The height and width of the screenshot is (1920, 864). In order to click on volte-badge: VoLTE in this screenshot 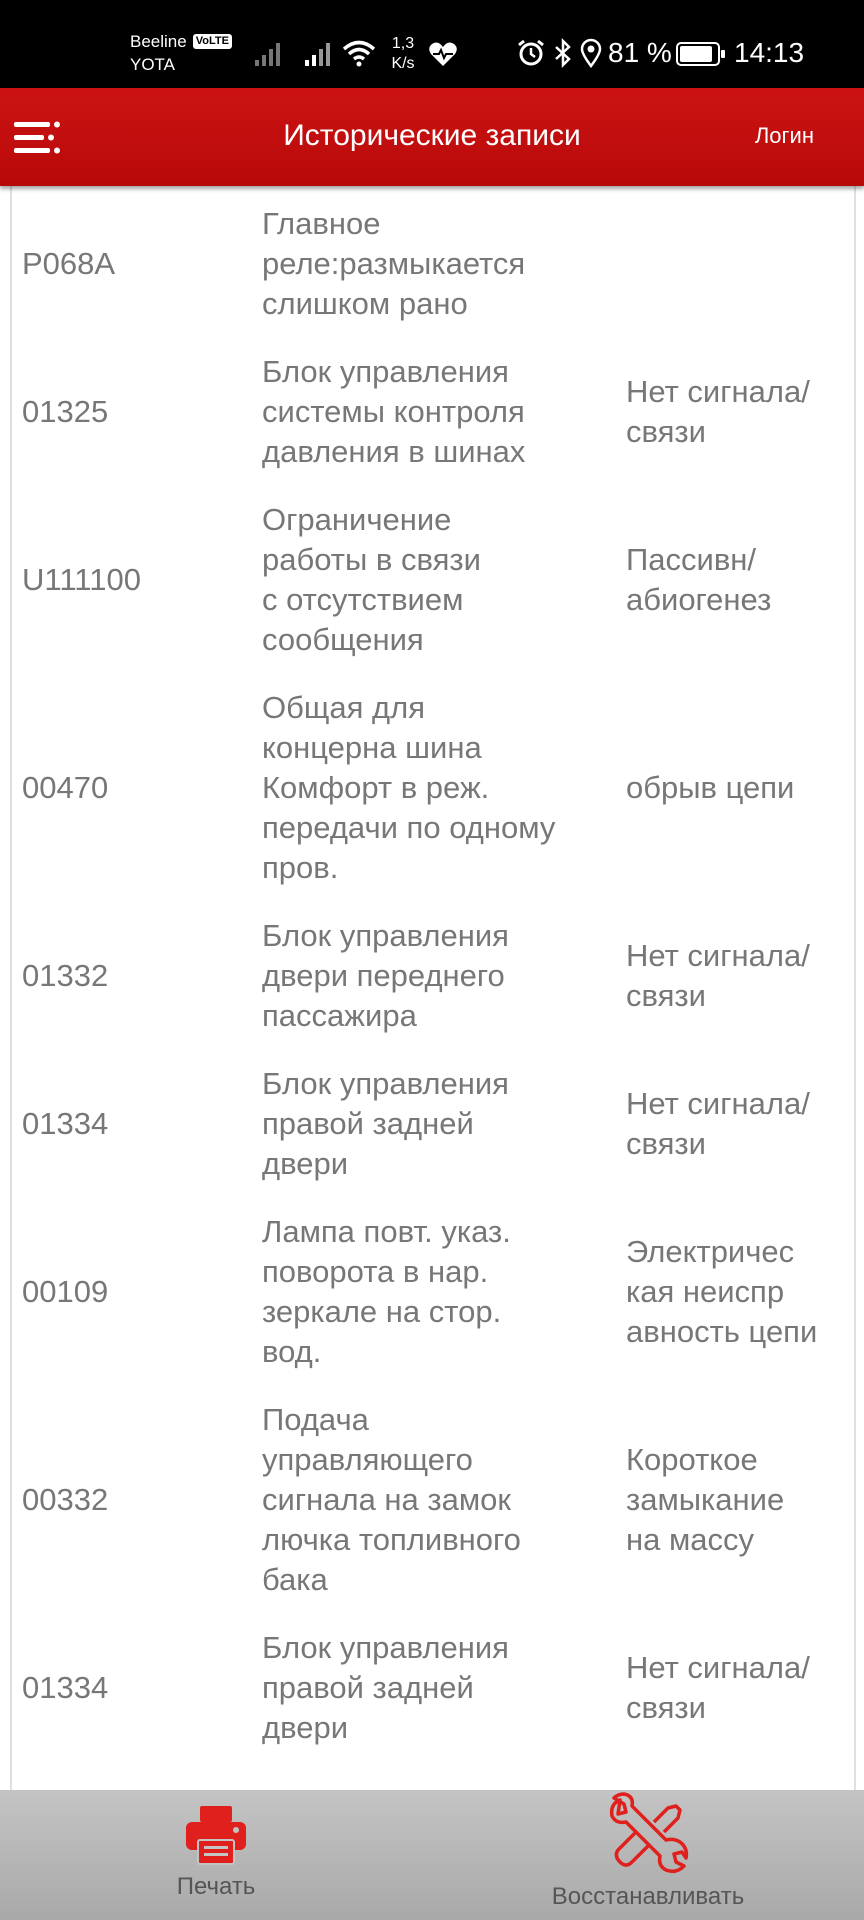, I will do `click(212, 41)`.